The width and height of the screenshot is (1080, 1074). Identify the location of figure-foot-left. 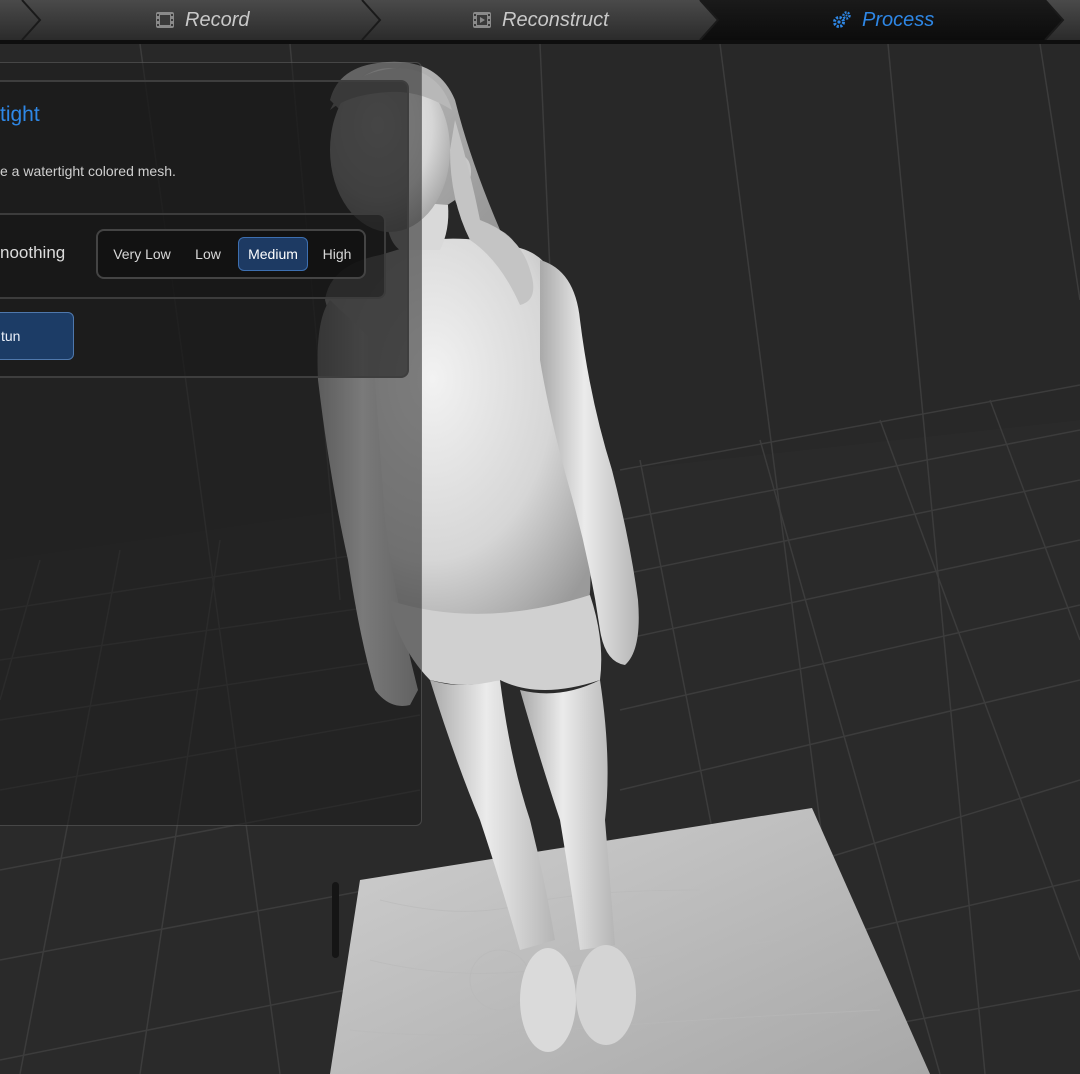
(548, 1000).